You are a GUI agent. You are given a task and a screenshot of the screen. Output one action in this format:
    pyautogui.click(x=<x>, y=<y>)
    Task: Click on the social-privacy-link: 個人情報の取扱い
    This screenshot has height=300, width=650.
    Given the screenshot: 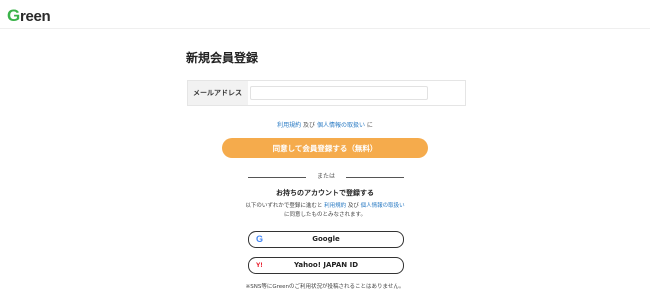 What is the action you would take?
    pyautogui.click(x=383, y=206)
    